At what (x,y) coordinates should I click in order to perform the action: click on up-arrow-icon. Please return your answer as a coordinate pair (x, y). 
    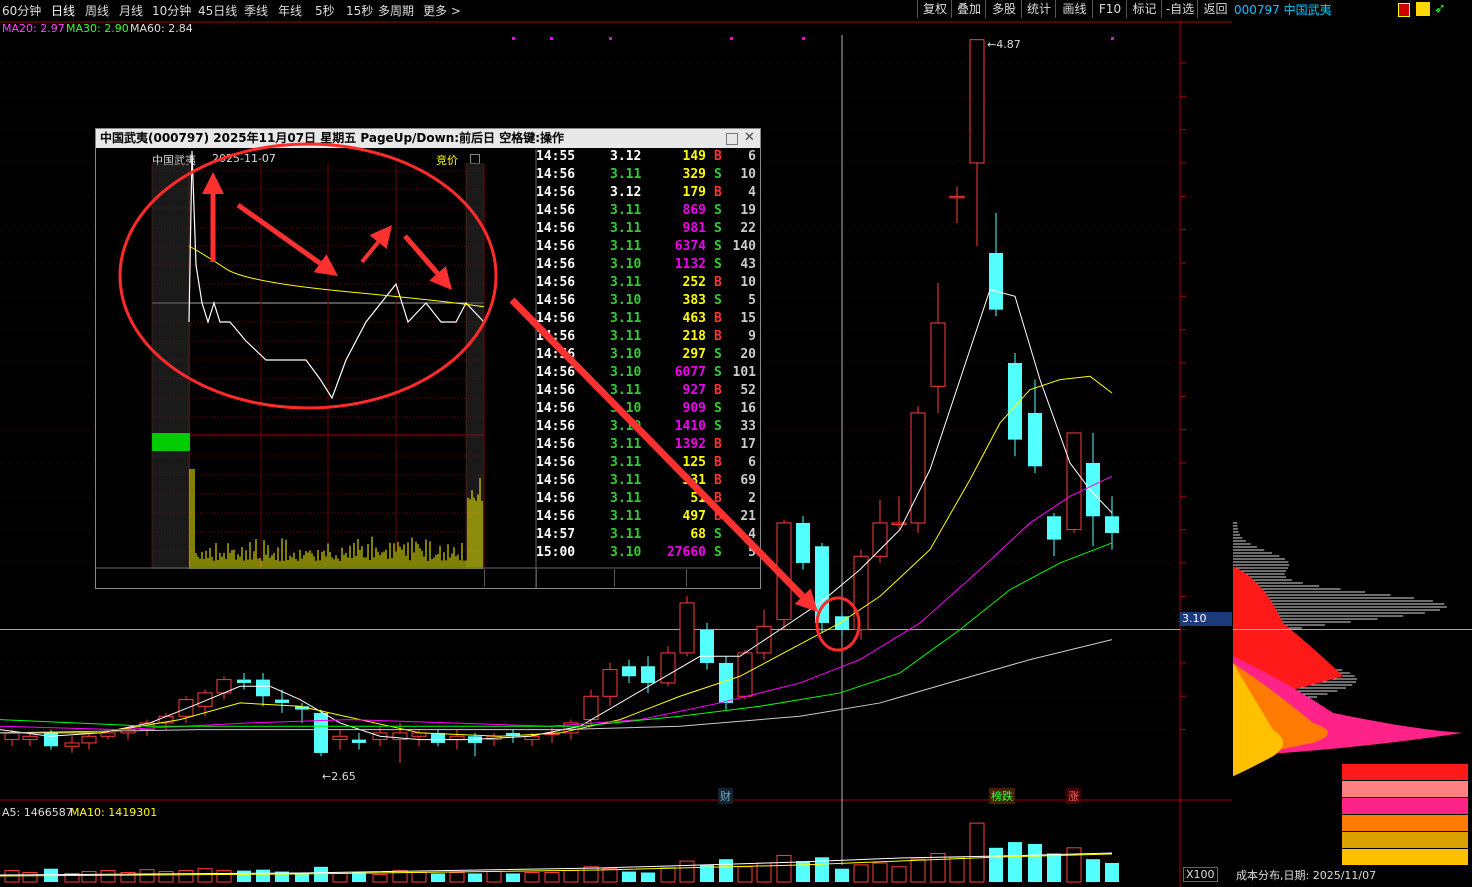
    Looking at the image, I should click on (1404, 10).